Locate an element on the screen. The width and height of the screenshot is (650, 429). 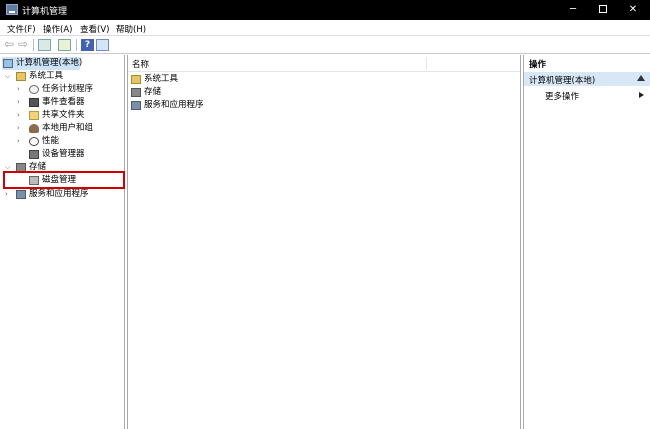
collapse-chevron-icon: ⌵ is located at coordinates (9, 76).